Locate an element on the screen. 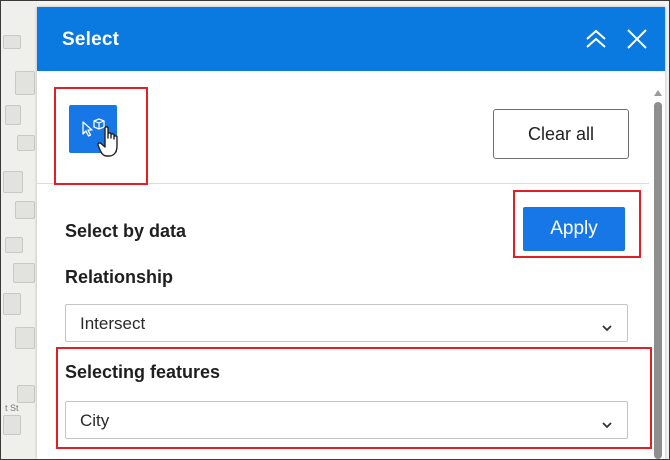 The image size is (670, 460). relationship-select: Intersect is located at coordinates (346, 323).